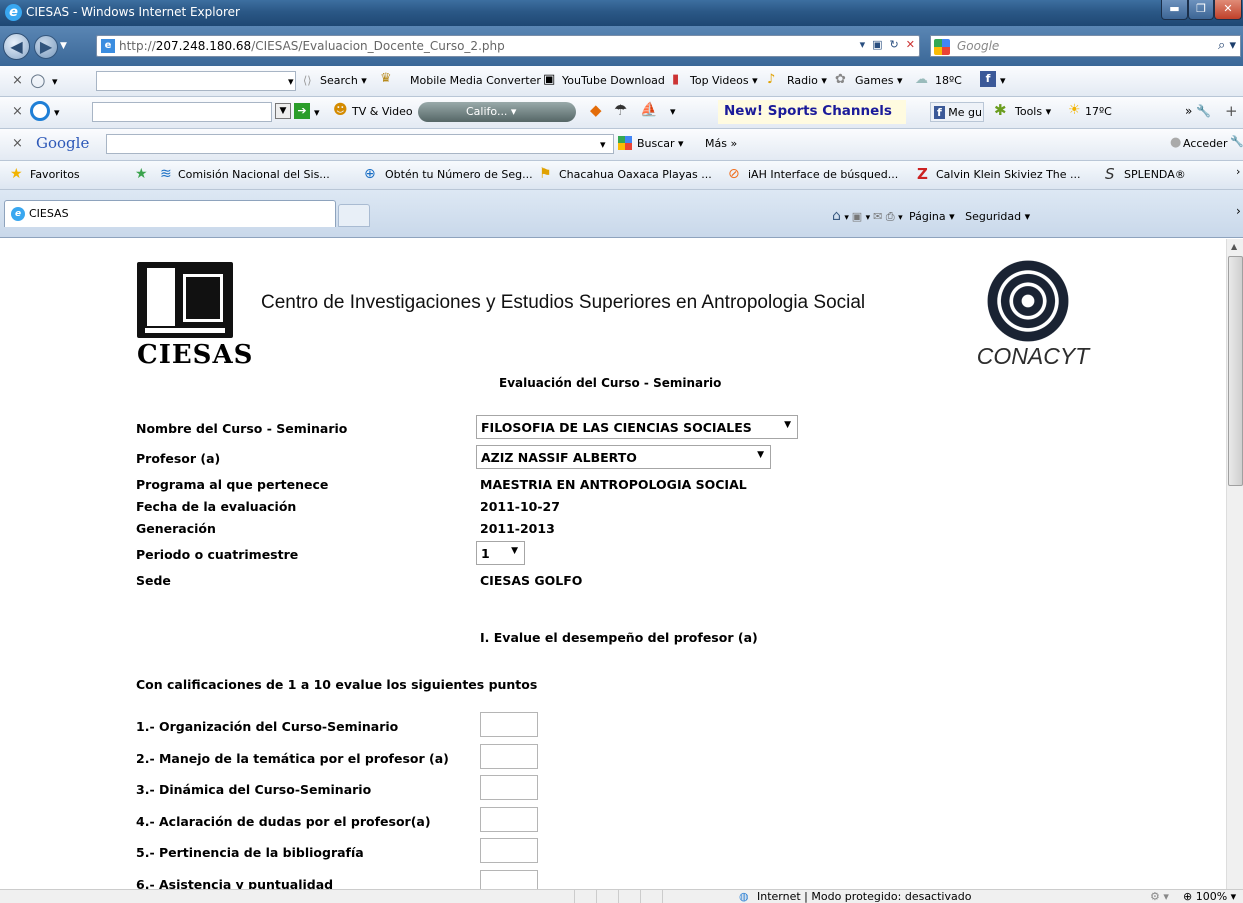 The height and width of the screenshot is (903, 1243). I want to click on status-divider, so click(596, 896).